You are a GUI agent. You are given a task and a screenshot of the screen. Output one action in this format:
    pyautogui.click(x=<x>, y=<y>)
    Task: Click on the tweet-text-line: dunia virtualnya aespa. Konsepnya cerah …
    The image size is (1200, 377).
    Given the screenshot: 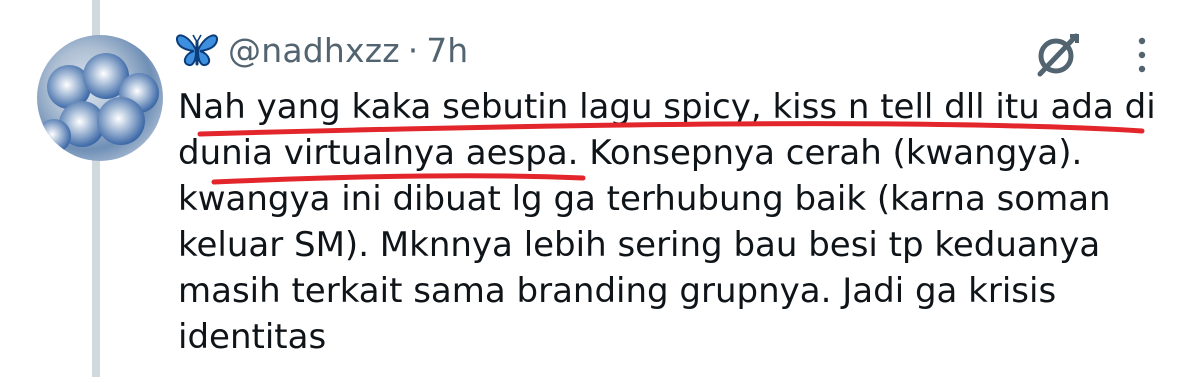 What is the action you would take?
    pyautogui.click(x=630, y=153)
    